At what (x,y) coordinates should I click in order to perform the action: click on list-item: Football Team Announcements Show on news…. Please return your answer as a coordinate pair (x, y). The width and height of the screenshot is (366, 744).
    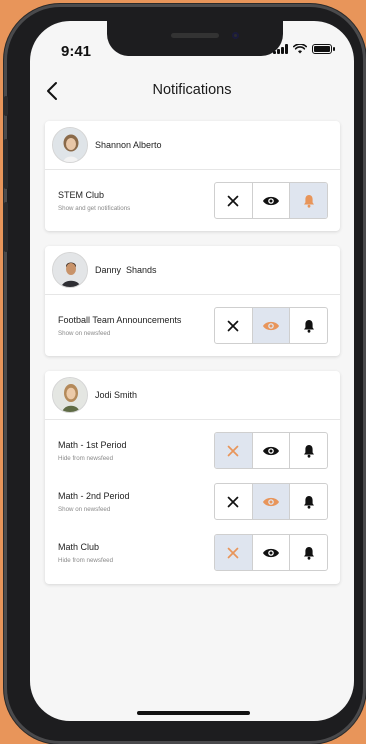
    Looking at the image, I should click on (192, 326).